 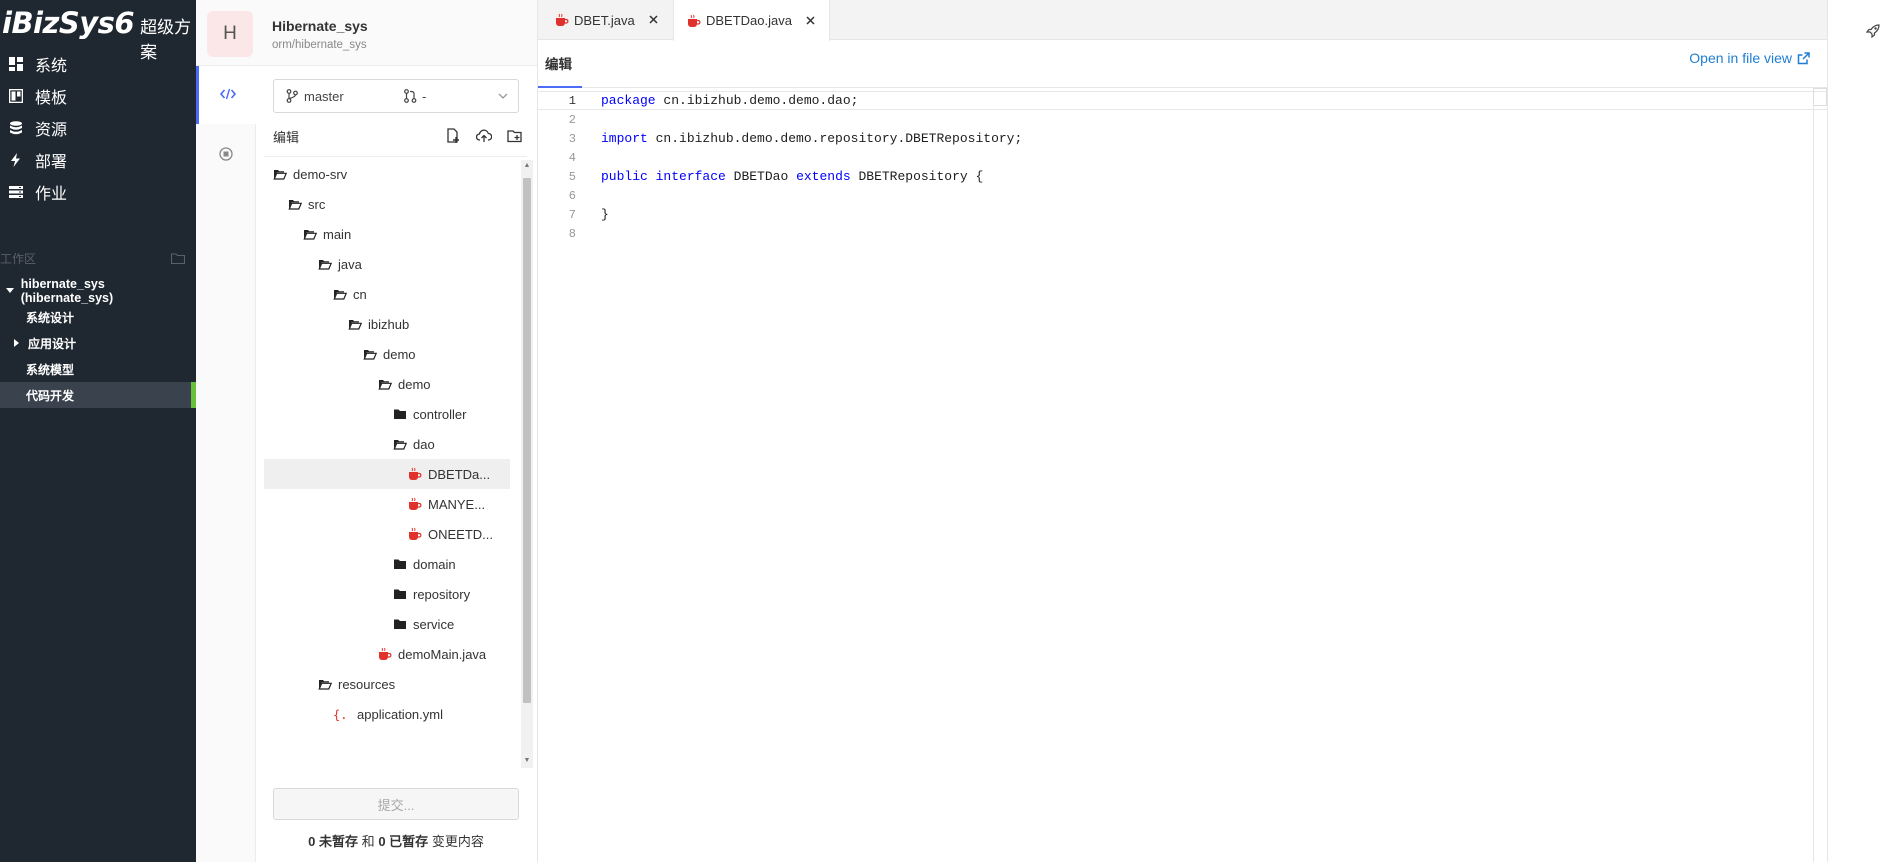 What do you see at coordinates (387, 414) in the screenshot?
I see `tree-item: controller` at bounding box center [387, 414].